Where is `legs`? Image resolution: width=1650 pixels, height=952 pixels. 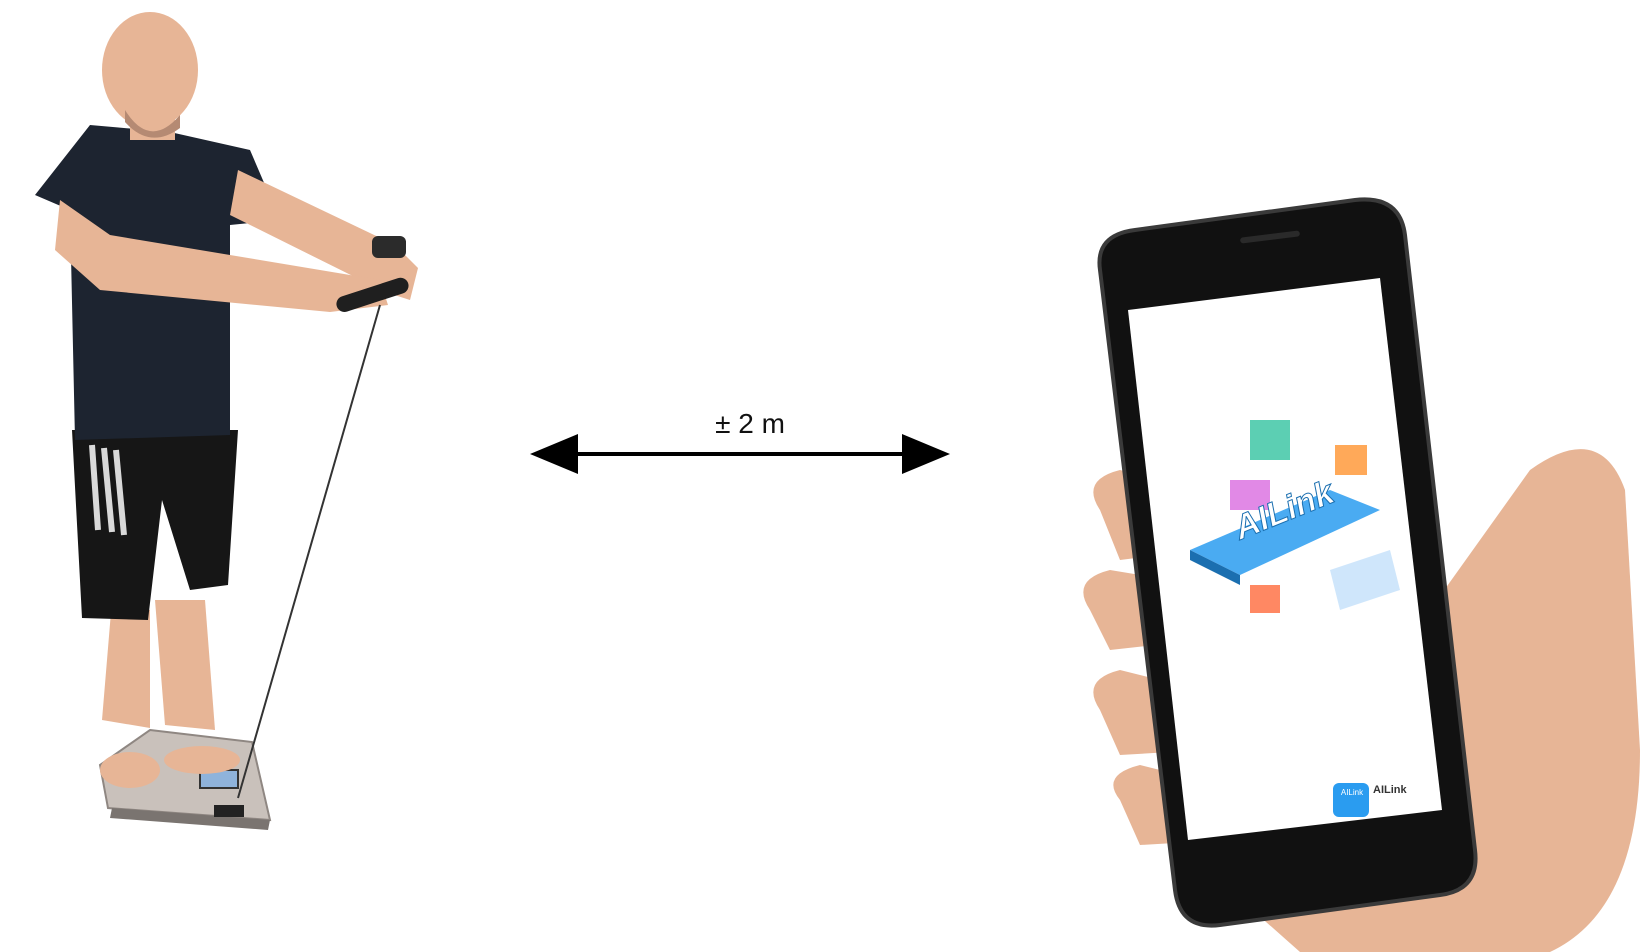 legs is located at coordinates (170, 694).